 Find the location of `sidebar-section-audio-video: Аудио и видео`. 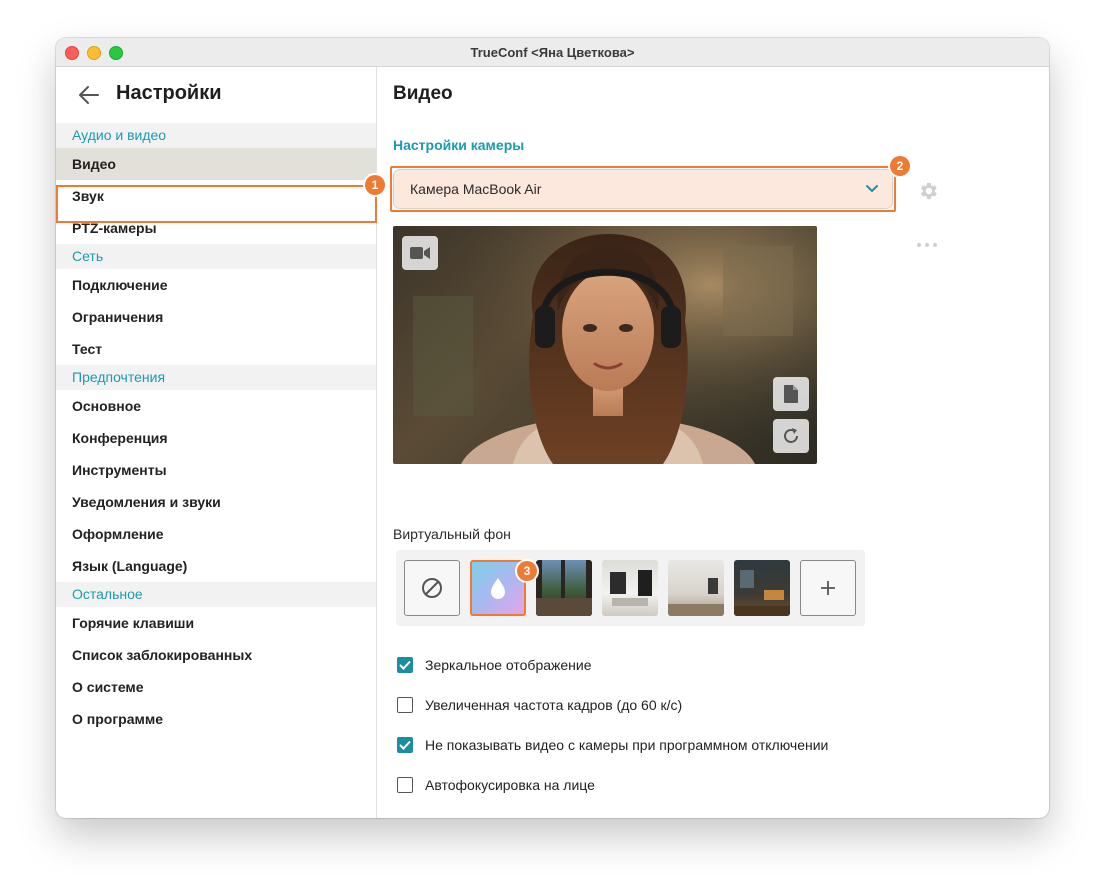

sidebar-section-audio-video: Аудио и видео is located at coordinates (216, 135).